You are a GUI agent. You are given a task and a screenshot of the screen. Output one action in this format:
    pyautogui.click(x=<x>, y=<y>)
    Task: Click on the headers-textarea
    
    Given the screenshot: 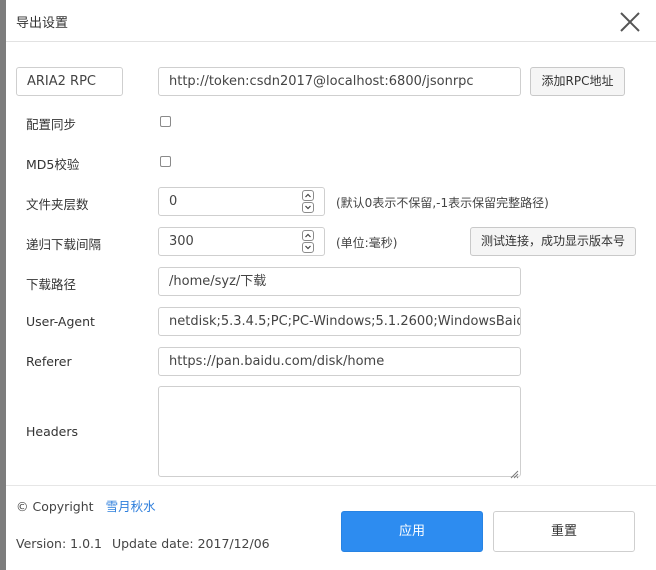 What is the action you would take?
    pyautogui.click(x=339, y=431)
    